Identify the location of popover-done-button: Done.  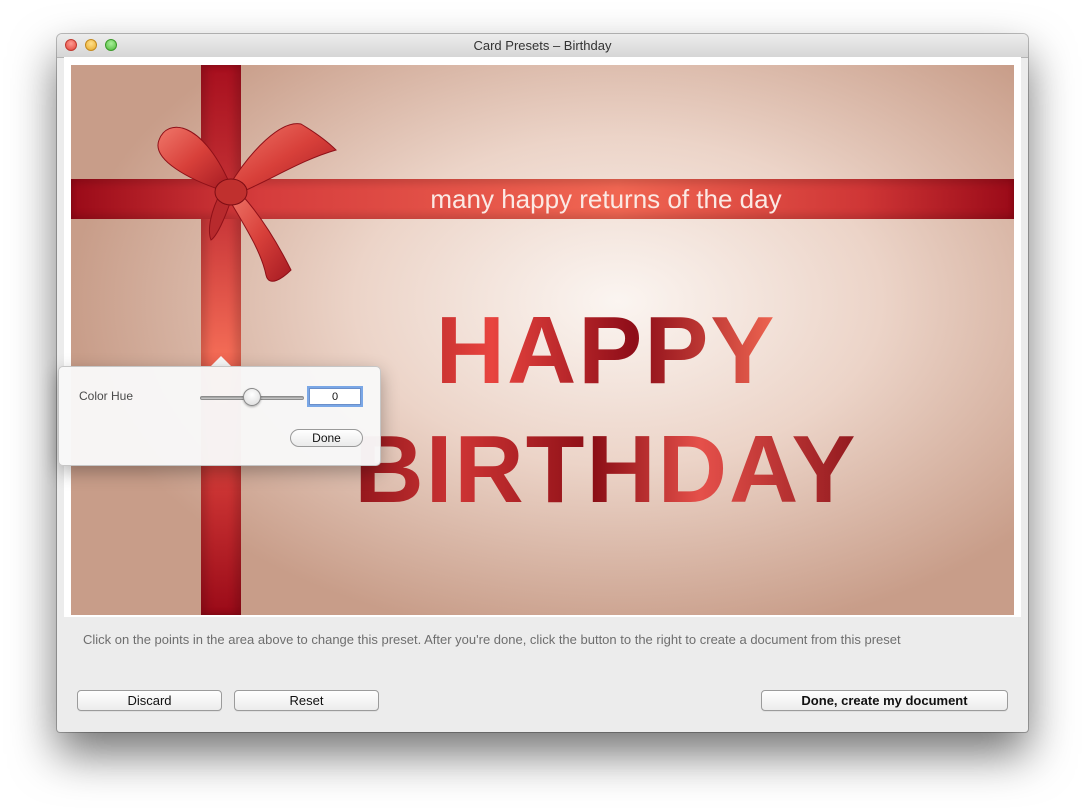
(326, 438).